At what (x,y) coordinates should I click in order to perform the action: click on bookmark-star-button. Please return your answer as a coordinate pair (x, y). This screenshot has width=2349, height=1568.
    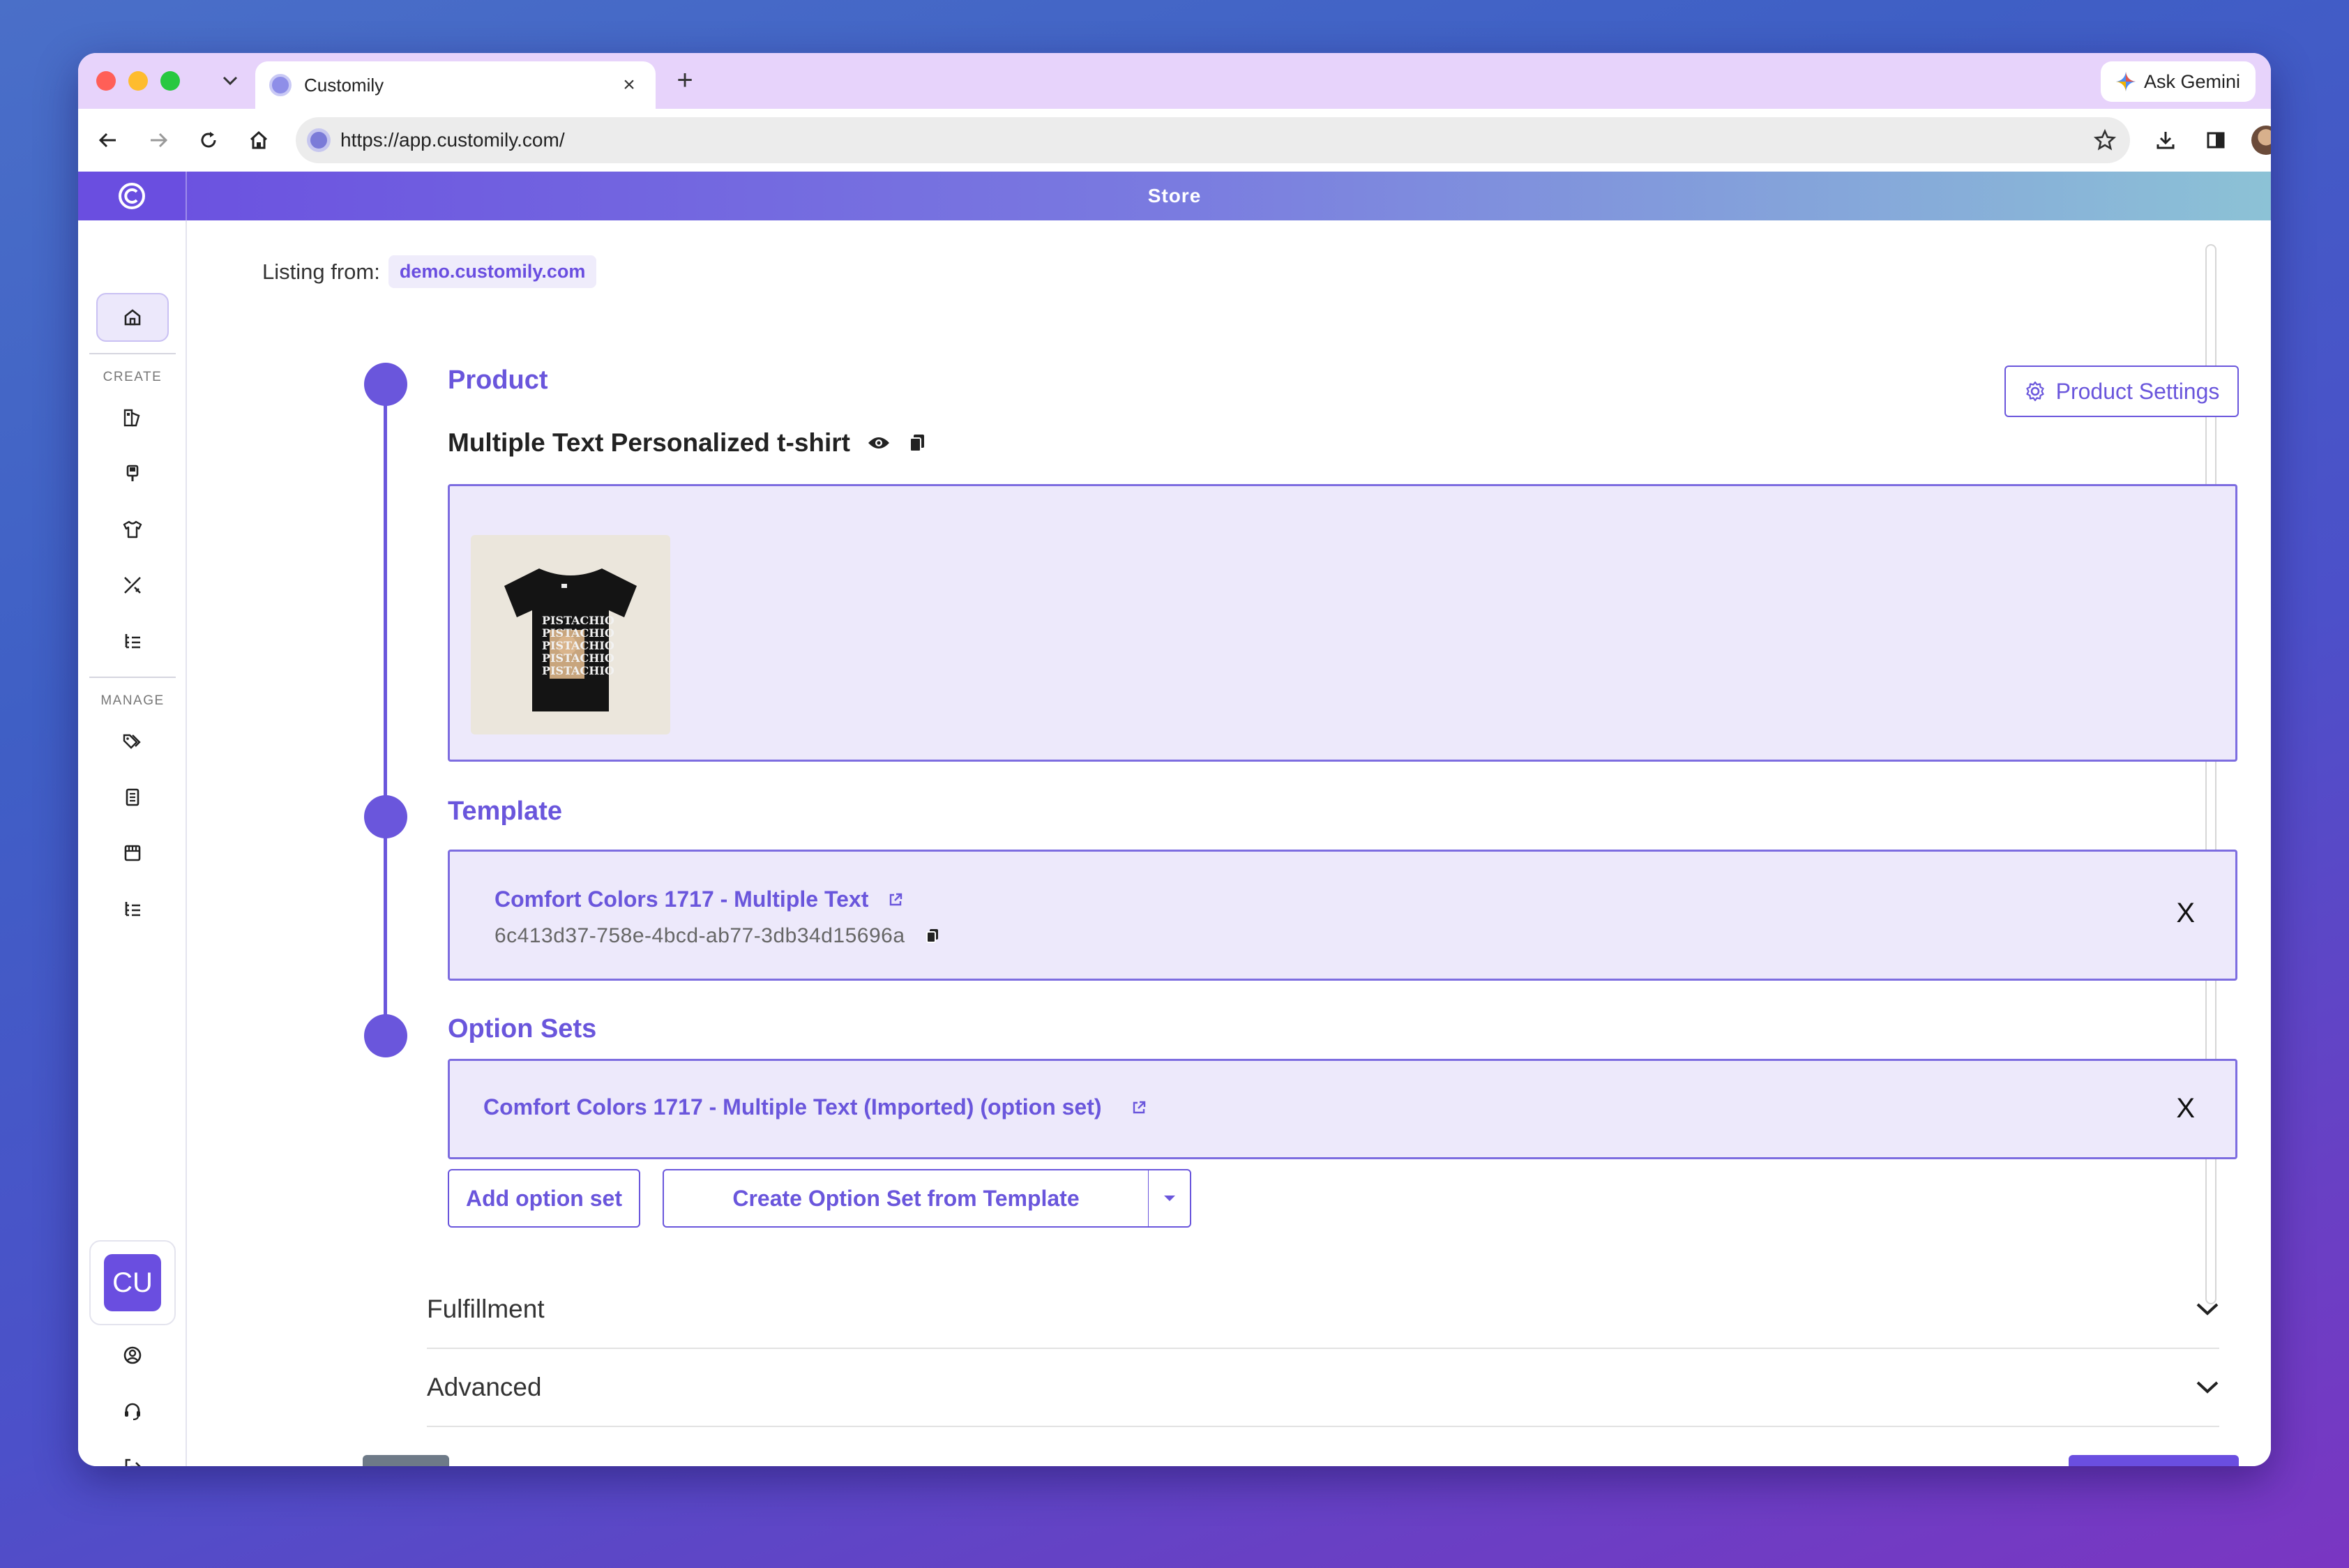
    Looking at the image, I should click on (2105, 140).